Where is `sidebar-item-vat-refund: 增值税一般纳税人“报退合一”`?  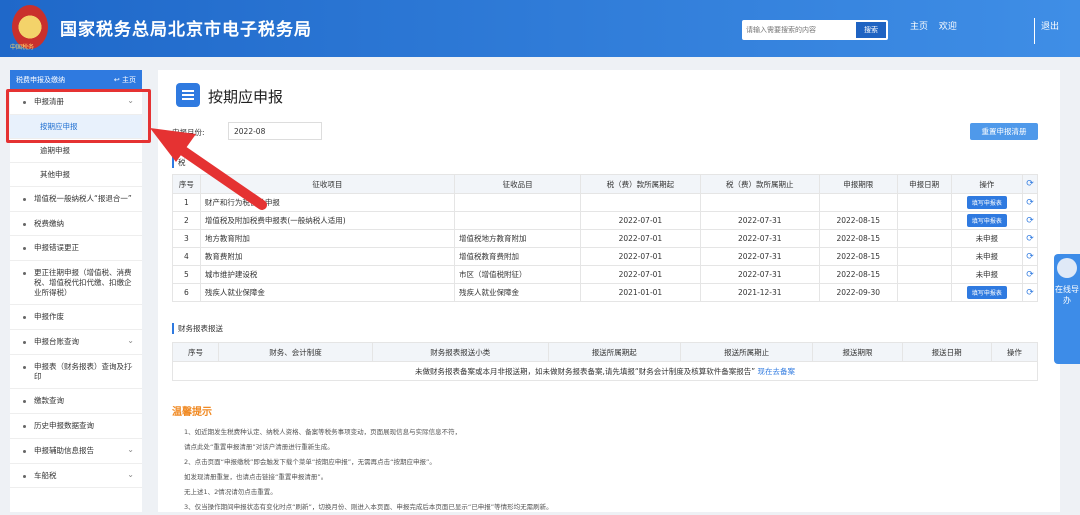 sidebar-item-vat-refund: 增值税一般纳税人“报退合一” is located at coordinates (76, 199).